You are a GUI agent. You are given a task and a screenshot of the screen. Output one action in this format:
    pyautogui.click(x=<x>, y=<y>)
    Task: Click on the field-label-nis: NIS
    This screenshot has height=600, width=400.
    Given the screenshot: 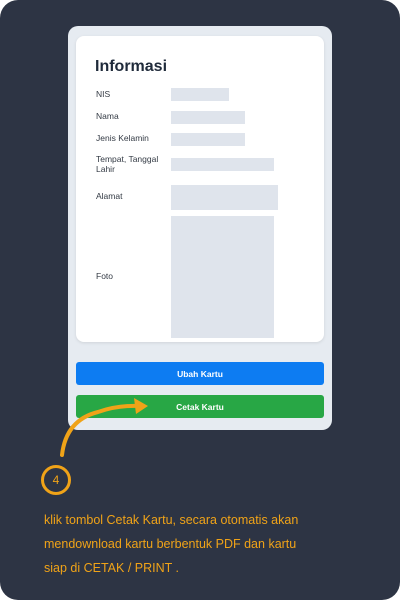 What is the action you would take?
    pyautogui.click(x=103, y=94)
    